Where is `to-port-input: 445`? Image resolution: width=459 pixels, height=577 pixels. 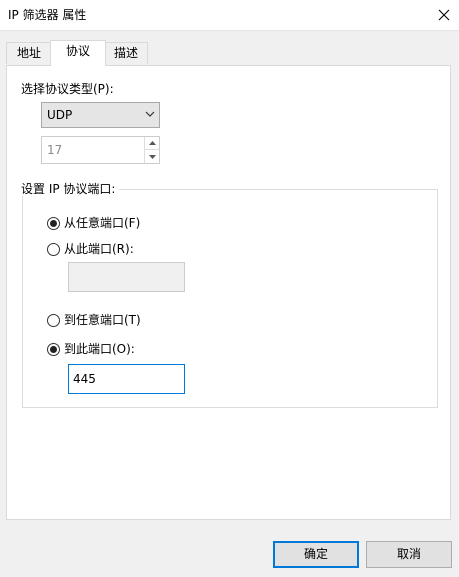
to-port-input: 445 is located at coordinates (126, 379).